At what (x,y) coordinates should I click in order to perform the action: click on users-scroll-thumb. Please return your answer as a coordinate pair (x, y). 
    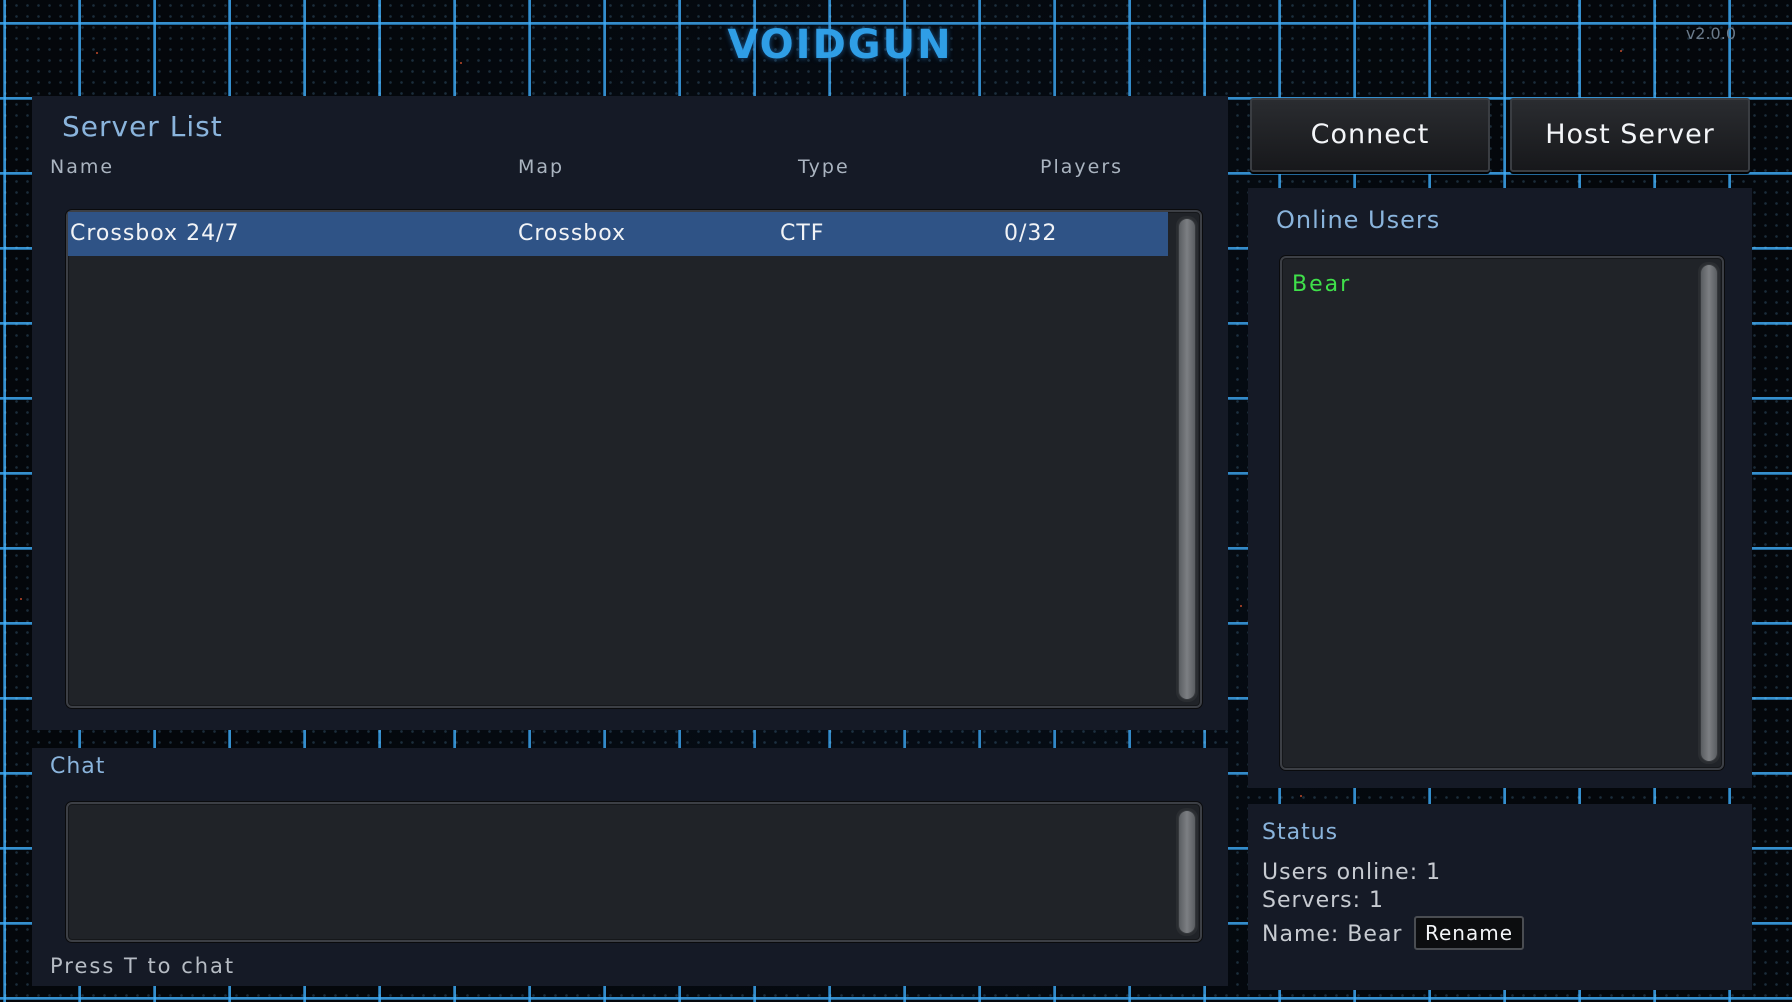
    Looking at the image, I should click on (1709, 513).